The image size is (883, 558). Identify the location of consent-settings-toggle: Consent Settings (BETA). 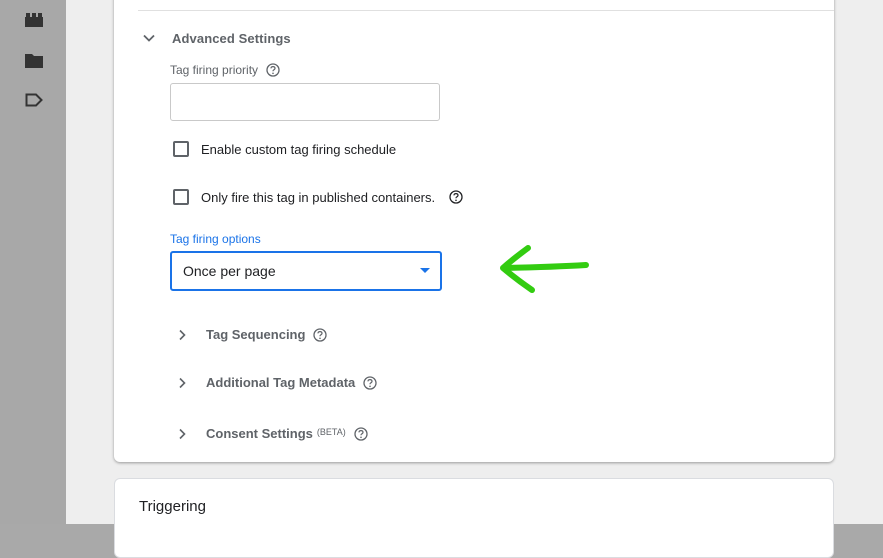
(272, 433).